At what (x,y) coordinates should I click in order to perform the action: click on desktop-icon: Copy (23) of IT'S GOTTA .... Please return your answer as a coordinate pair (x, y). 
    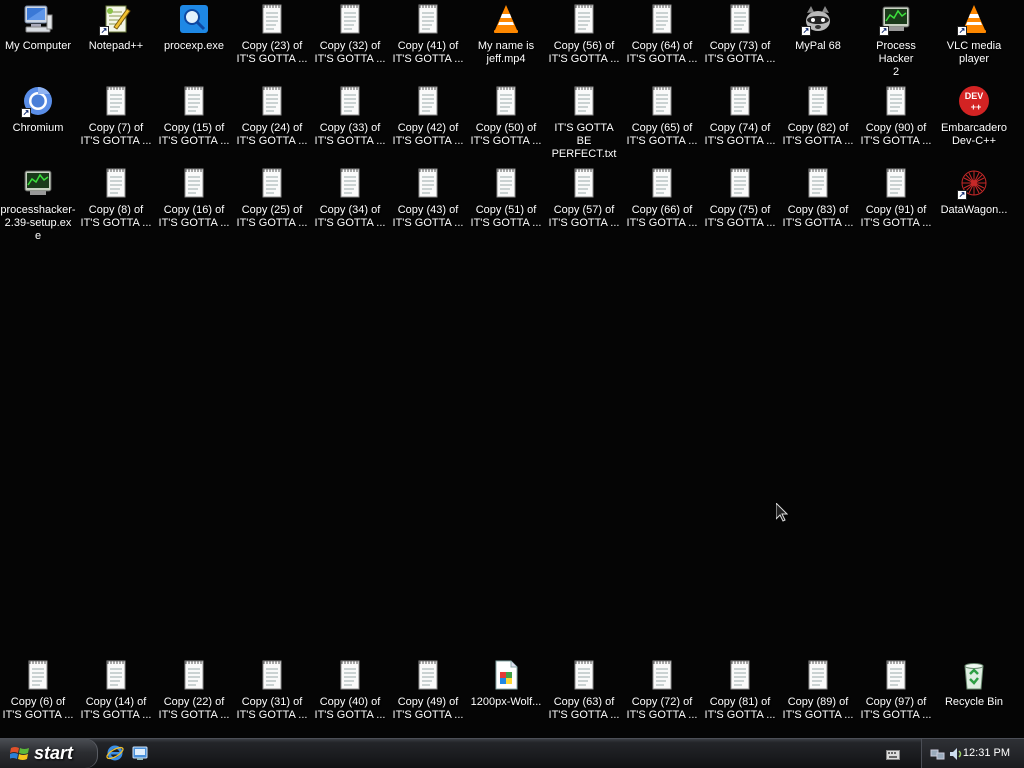
    Looking at the image, I should click on (272, 43).